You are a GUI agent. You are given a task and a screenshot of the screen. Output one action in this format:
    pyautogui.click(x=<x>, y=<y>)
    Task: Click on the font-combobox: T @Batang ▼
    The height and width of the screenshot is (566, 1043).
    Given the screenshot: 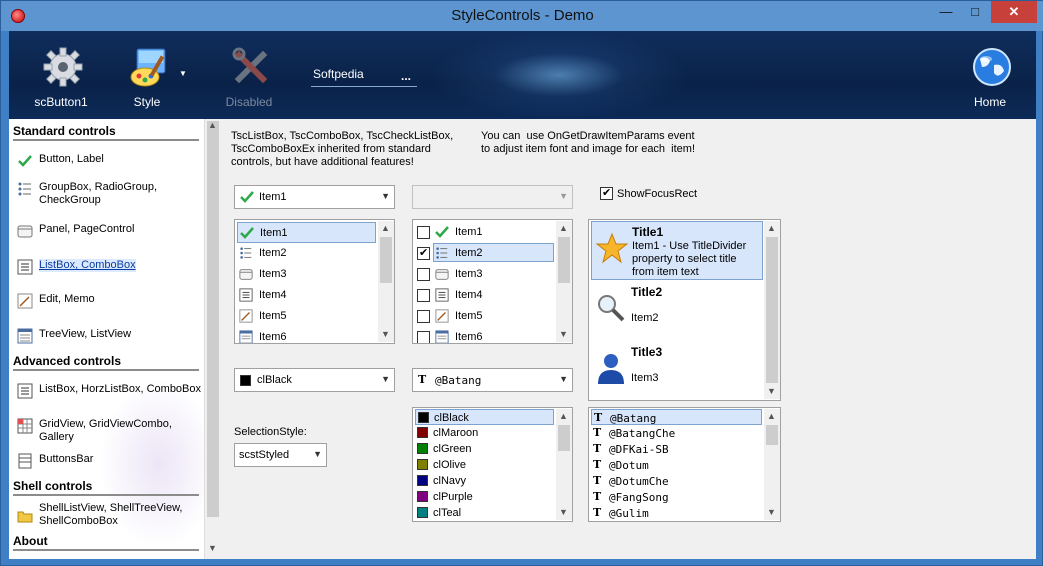 What is the action you would take?
    pyautogui.click(x=492, y=380)
    